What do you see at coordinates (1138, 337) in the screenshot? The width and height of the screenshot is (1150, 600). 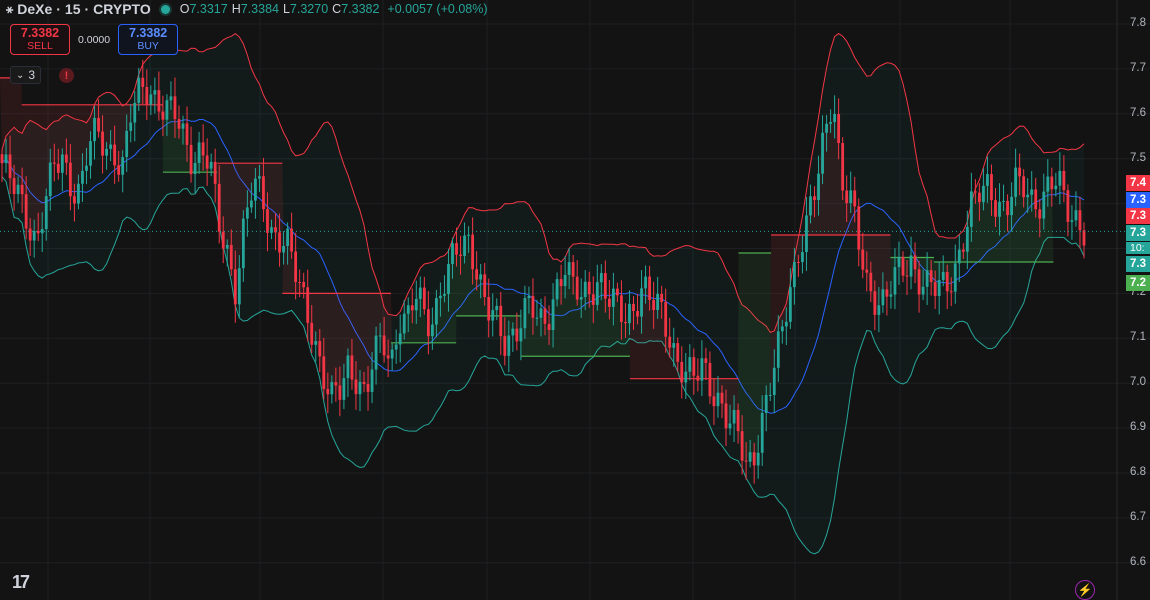 I see `price-axis-tick: 7.1` at bounding box center [1138, 337].